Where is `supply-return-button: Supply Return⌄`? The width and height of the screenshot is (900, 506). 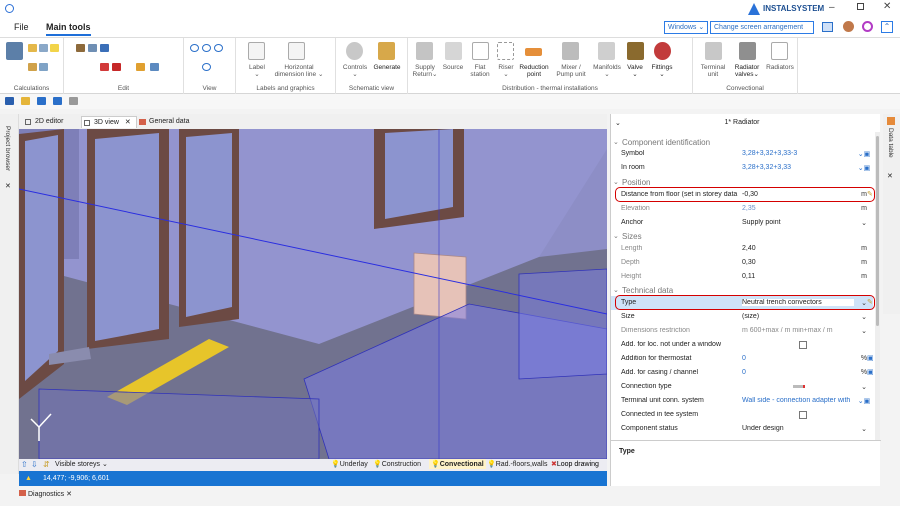 supply-return-button: Supply Return⌄ is located at coordinates (425, 71).